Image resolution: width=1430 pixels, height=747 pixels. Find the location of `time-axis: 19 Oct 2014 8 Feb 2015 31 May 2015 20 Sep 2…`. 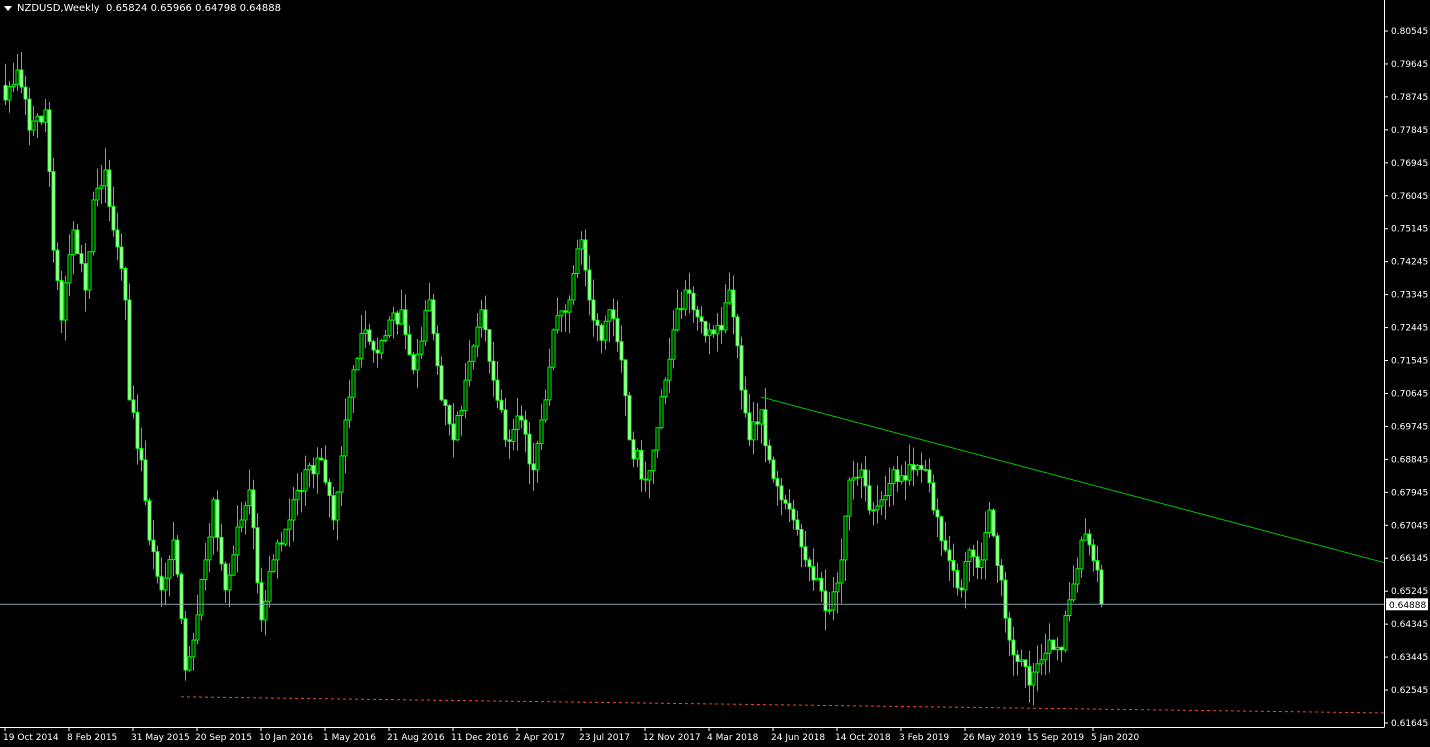

time-axis: 19 Oct 2014 8 Feb 2015 31 May 2015 20 Sep 2… is located at coordinates (692, 735).